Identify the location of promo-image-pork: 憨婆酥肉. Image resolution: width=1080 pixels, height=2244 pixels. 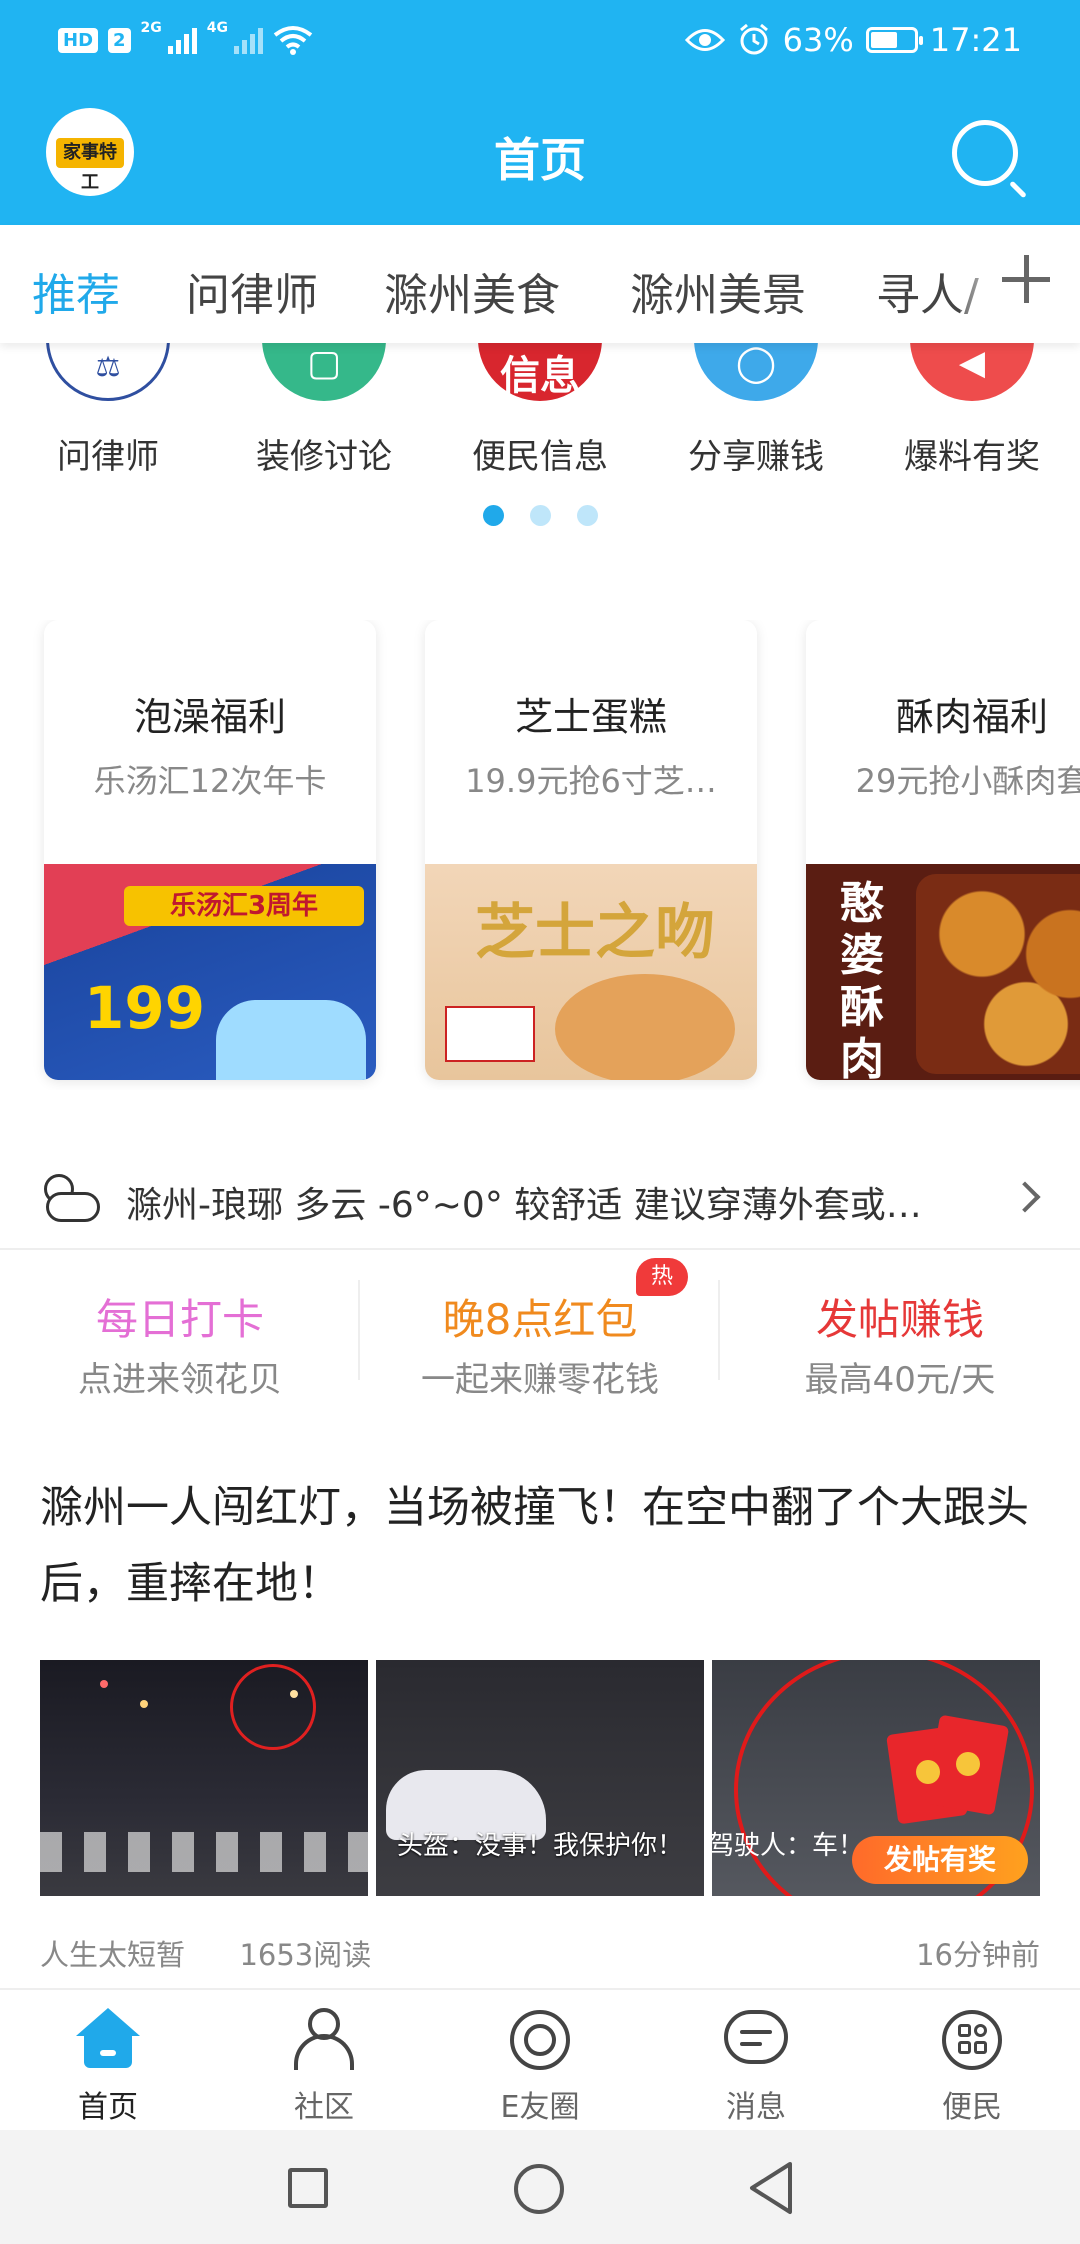
(943, 972).